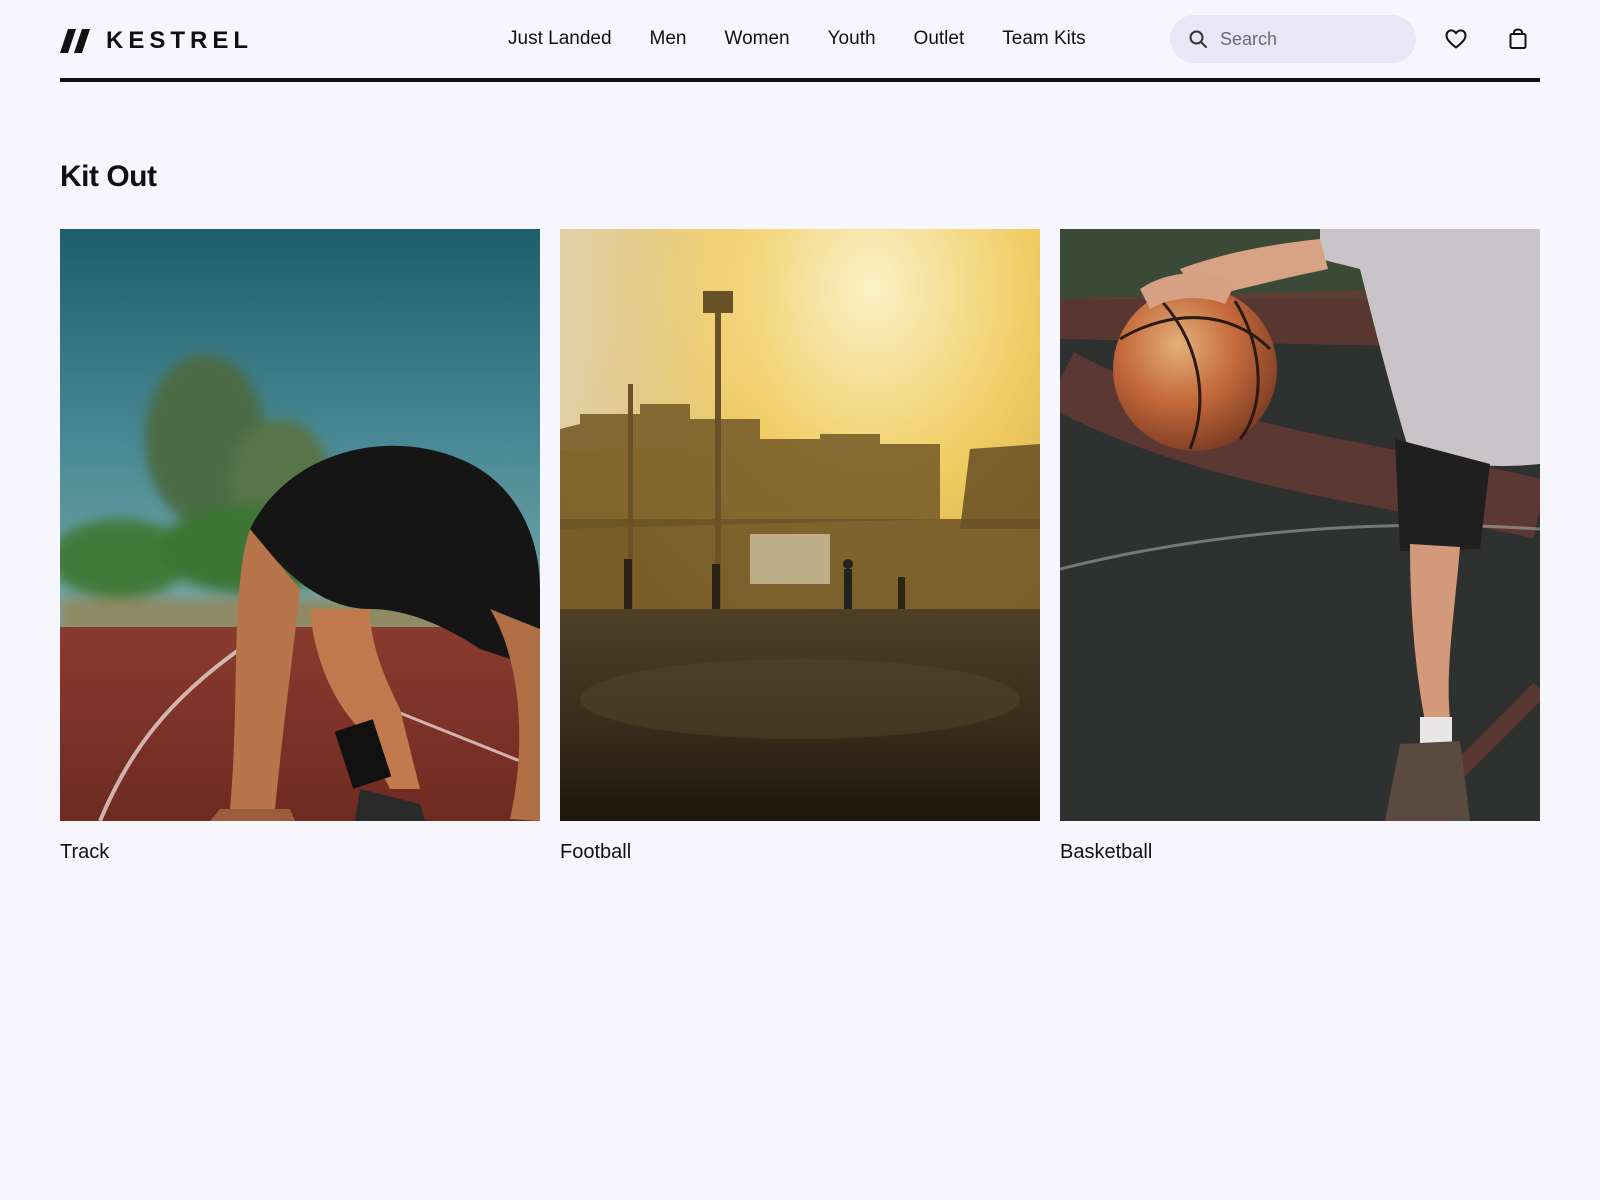 This screenshot has height=1200, width=1600. I want to click on search-box, so click(1293, 39).